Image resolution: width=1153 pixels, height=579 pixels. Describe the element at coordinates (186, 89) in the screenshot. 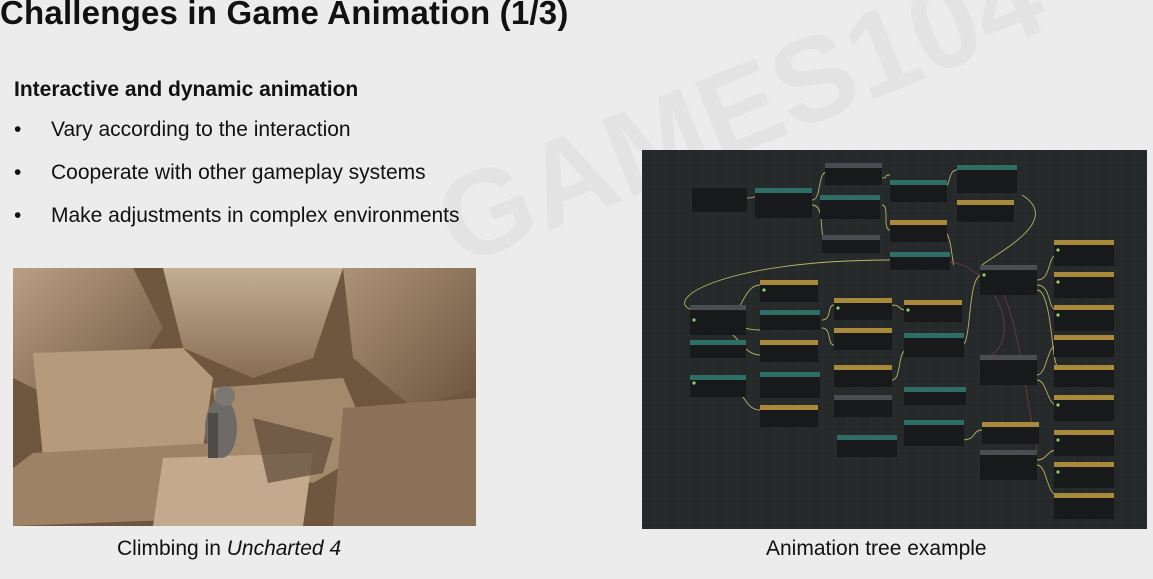

I see `slide-subtitle: Interactive and dynamic animation` at that location.